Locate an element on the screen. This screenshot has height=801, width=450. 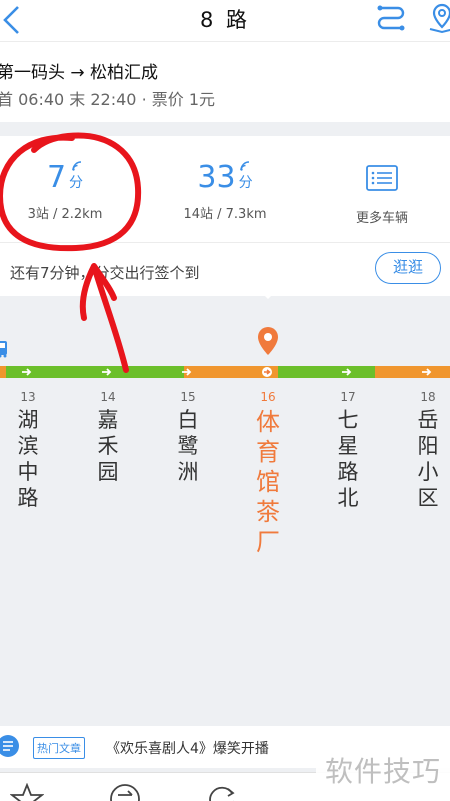
station-item-current: 16 体育馆茶厂 is located at coordinates (268, 473).